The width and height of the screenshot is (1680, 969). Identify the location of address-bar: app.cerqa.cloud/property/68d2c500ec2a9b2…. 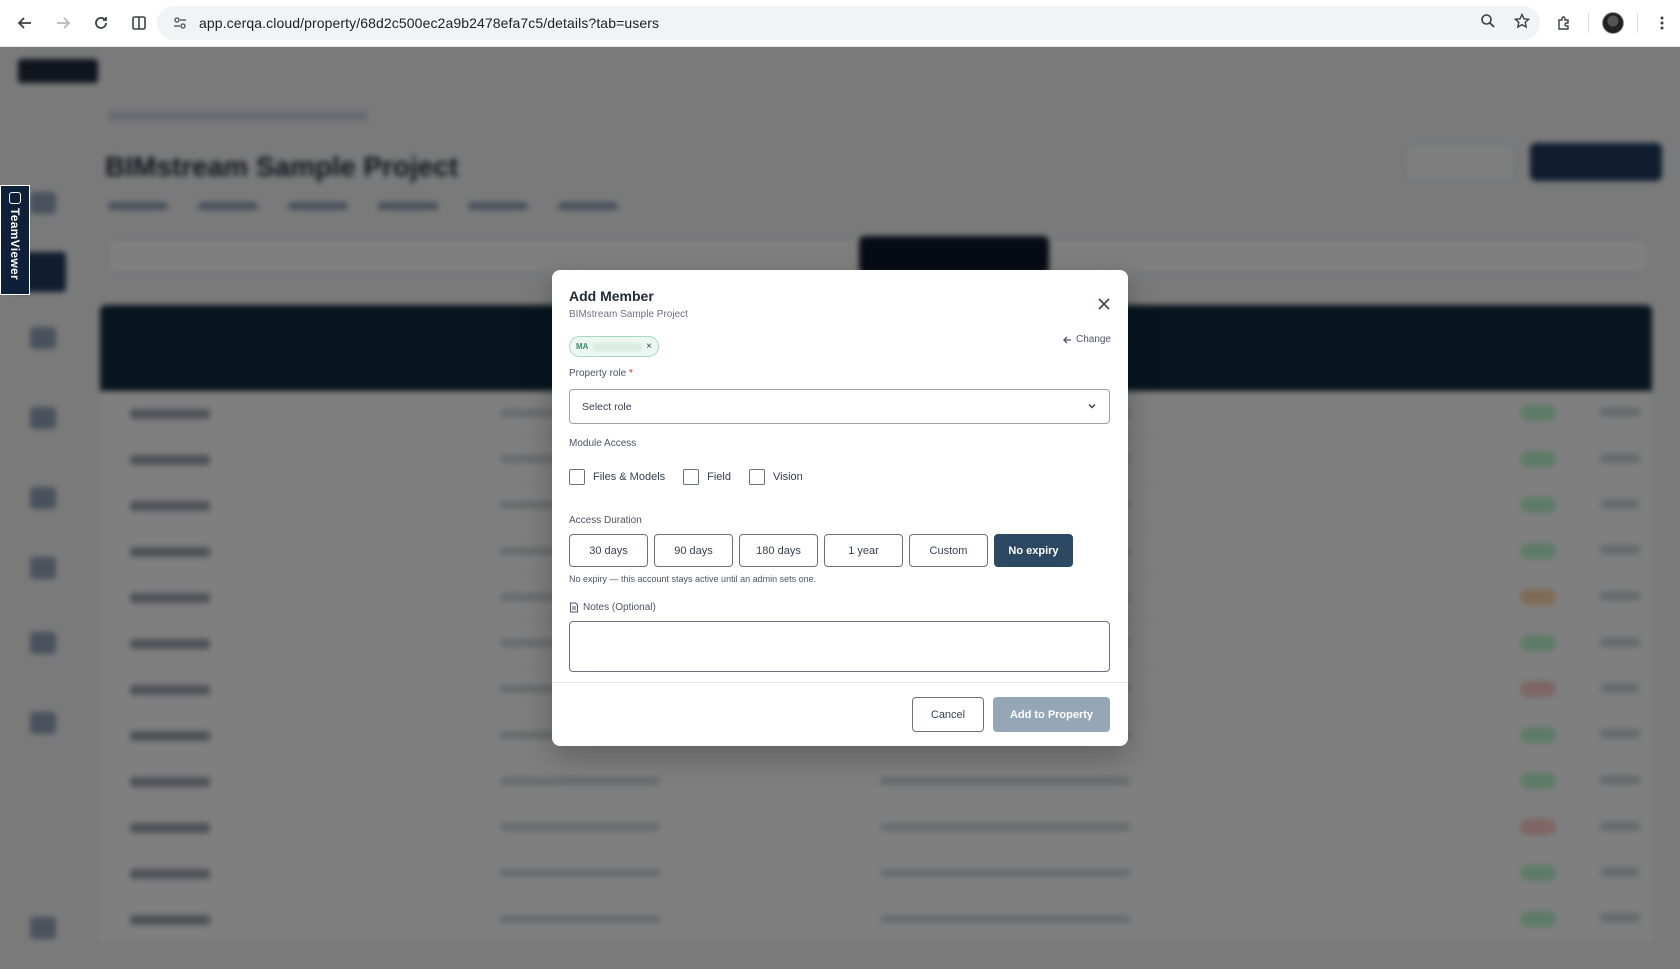
(848, 23).